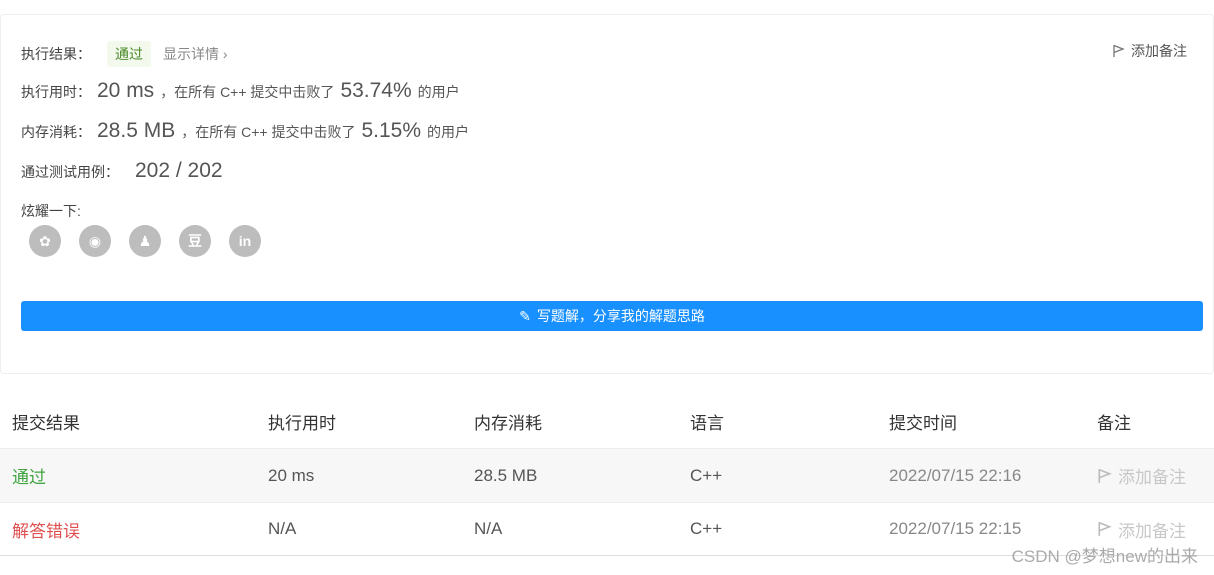 The width and height of the screenshot is (1214, 575). Describe the element at coordinates (955, 475) in the screenshot. I see `row-submit-time: 2022/07/15 22:16` at that location.